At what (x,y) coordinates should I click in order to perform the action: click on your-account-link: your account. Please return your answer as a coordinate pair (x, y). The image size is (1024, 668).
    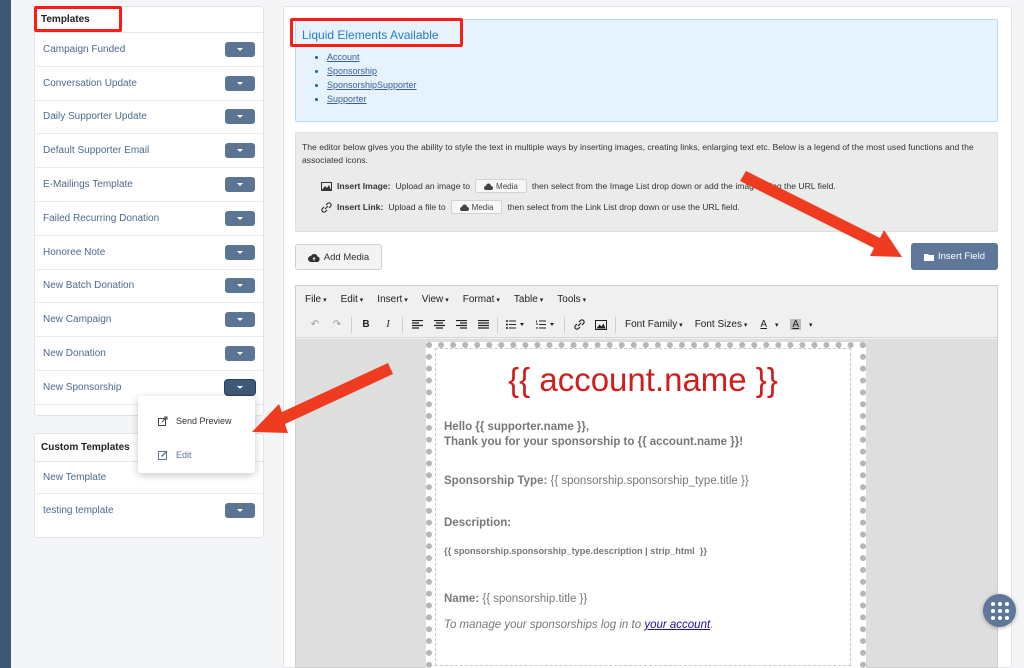
    Looking at the image, I should click on (677, 625).